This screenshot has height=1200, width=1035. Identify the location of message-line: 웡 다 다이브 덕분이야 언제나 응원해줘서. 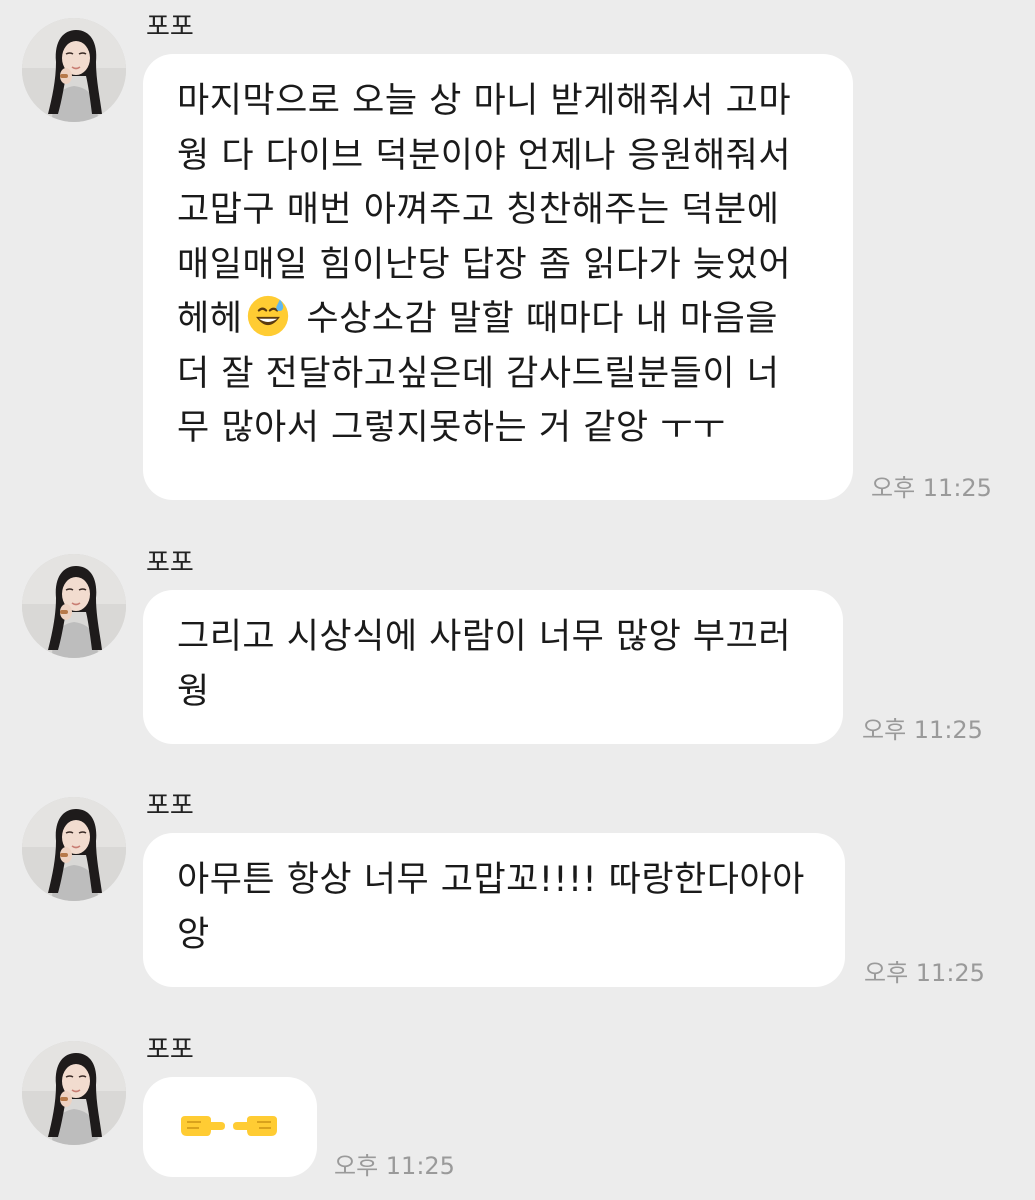
(484, 155).